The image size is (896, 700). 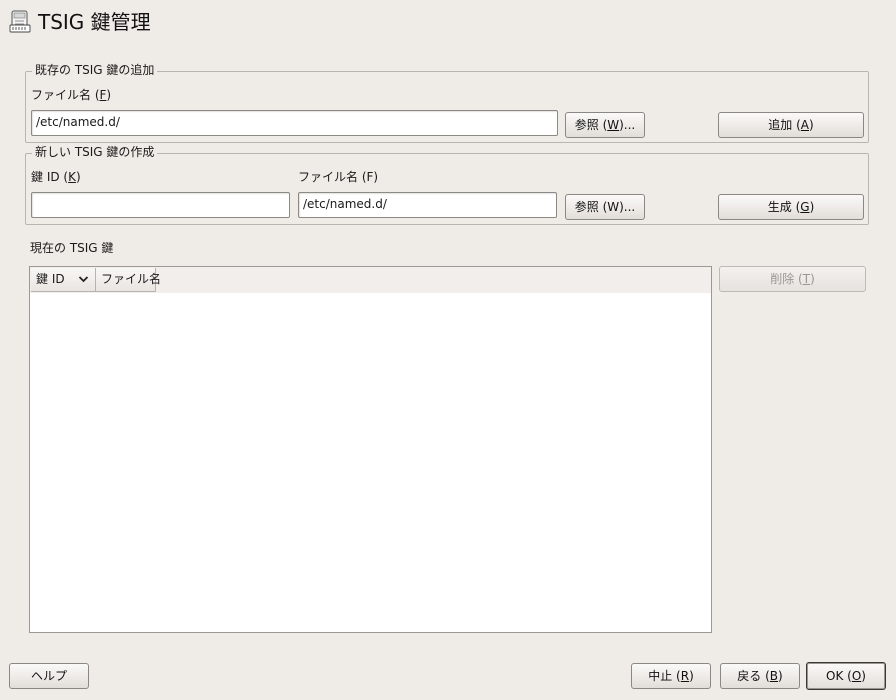 I want to click on column-header-key-id: 鍵 ID, so click(x=63, y=280).